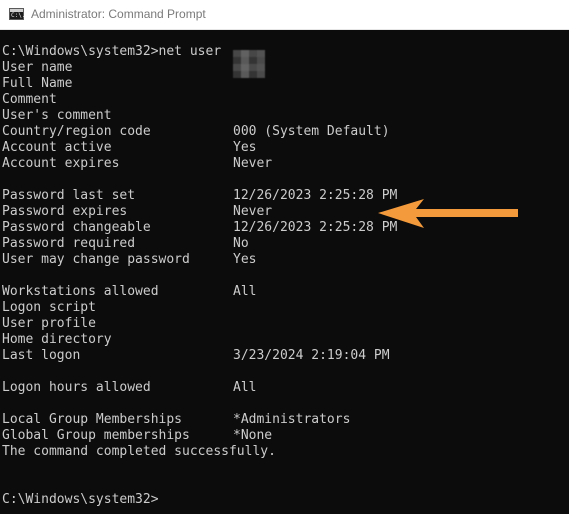 Image resolution: width=569 pixels, height=514 pixels. I want to click on completion-message: The command completed successfully., so click(139, 451).